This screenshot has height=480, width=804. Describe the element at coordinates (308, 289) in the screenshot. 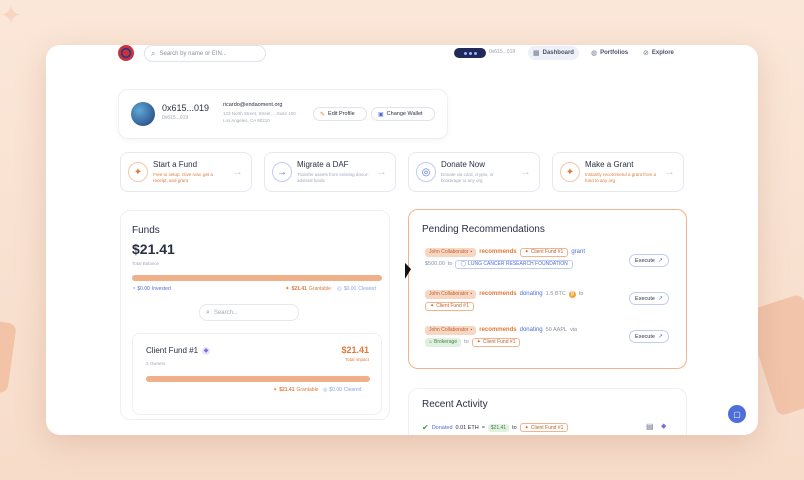

I see `grantable-stat: ✦ $21.41 Grantable` at that location.